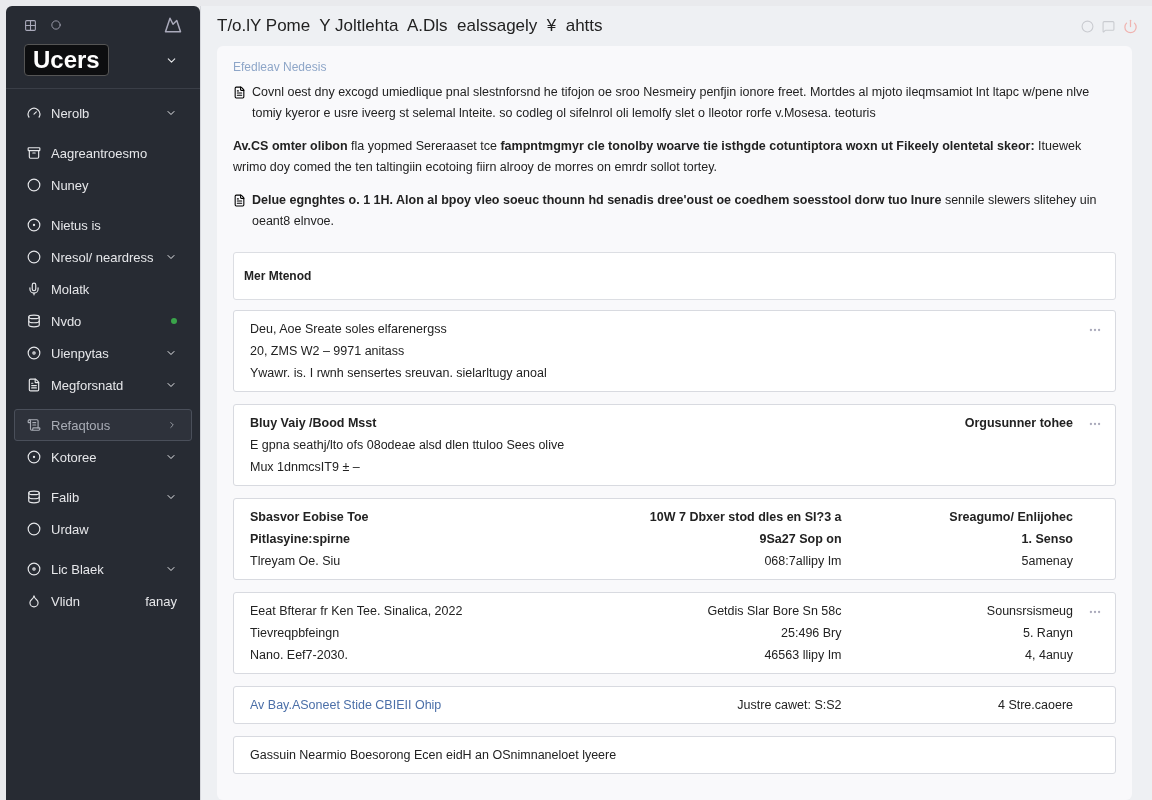  Describe the element at coordinates (34, 425) in the screenshot. I see `list-icon` at that location.